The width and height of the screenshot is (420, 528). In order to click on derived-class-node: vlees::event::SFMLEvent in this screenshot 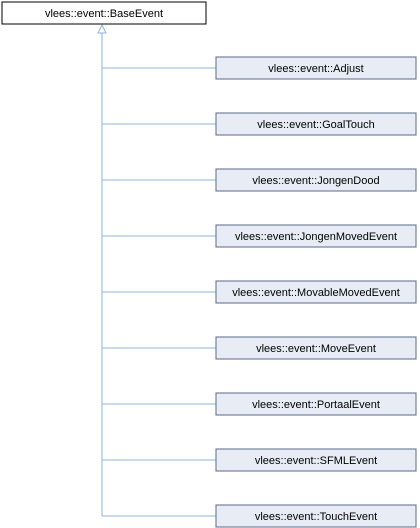, I will do `click(316, 460)`.